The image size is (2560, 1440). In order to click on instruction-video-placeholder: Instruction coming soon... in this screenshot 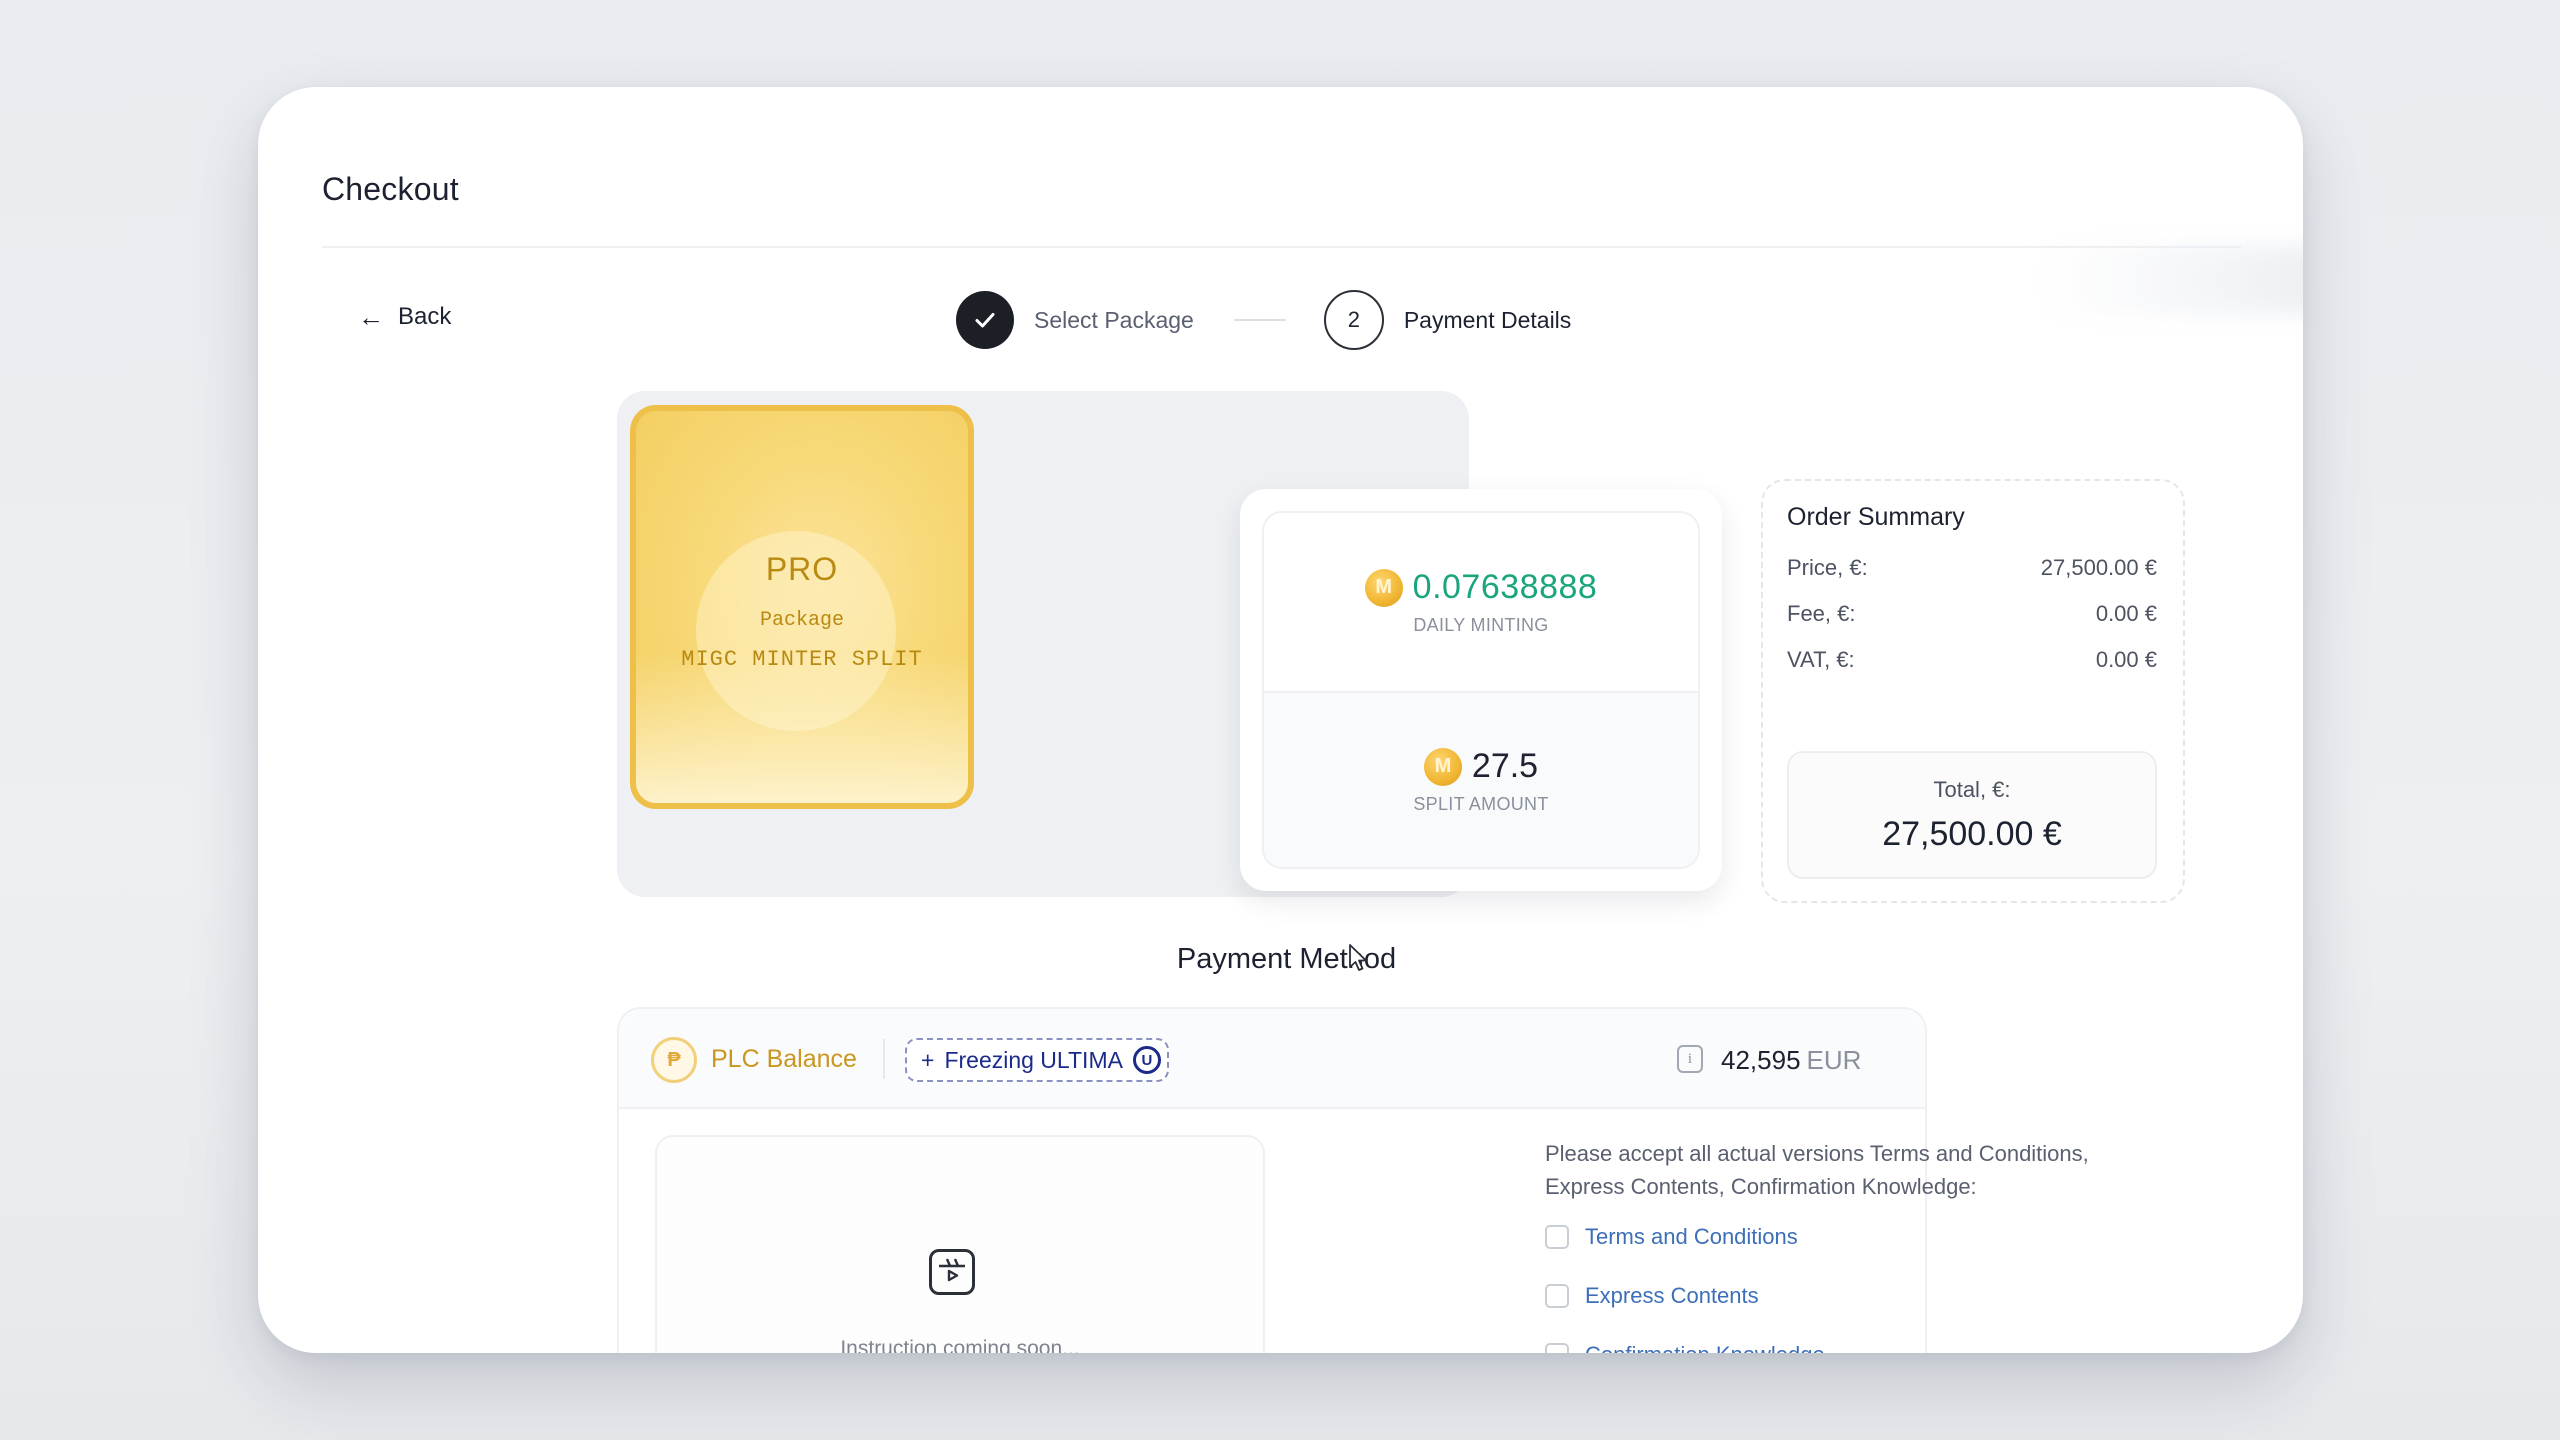, I will do `click(960, 1244)`.